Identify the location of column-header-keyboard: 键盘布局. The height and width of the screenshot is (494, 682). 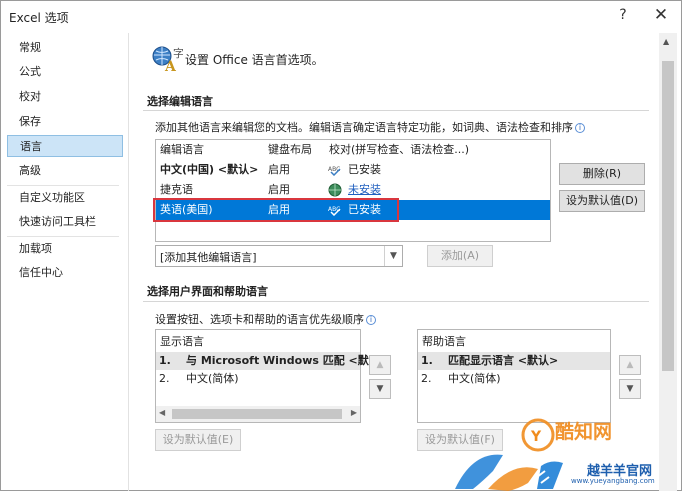
(290, 150).